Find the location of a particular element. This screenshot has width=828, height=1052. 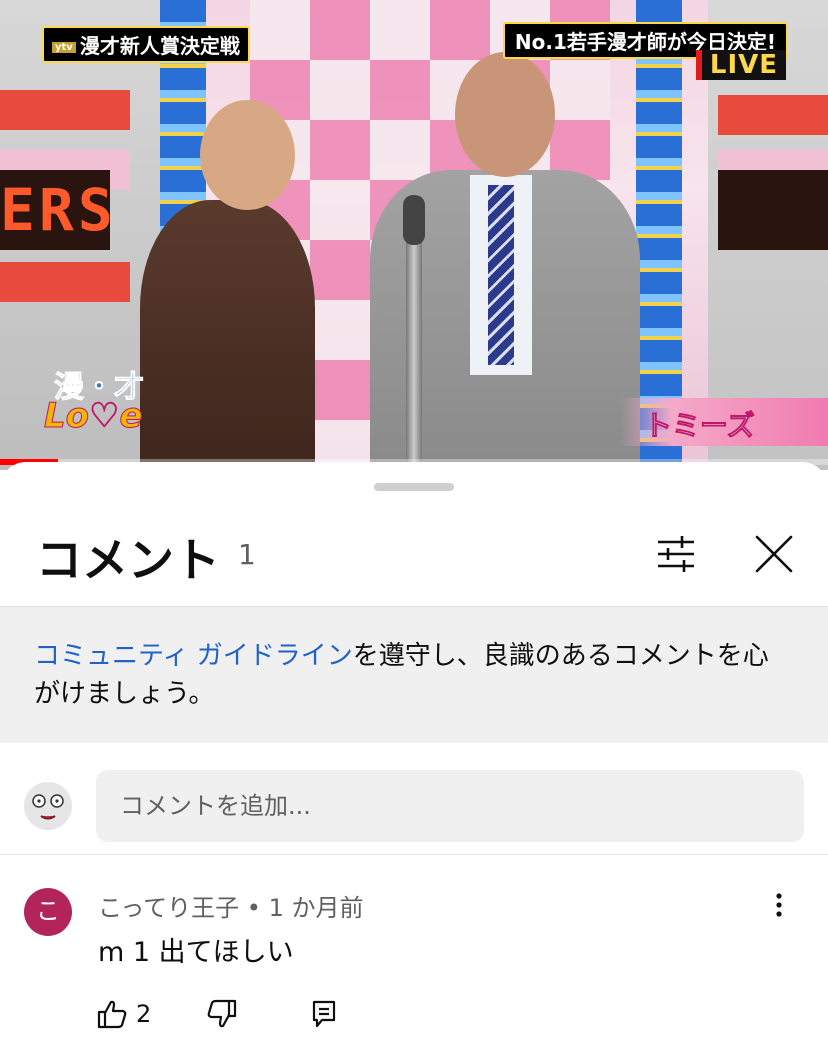

like-button: 2 is located at coordinates (126, 1016).